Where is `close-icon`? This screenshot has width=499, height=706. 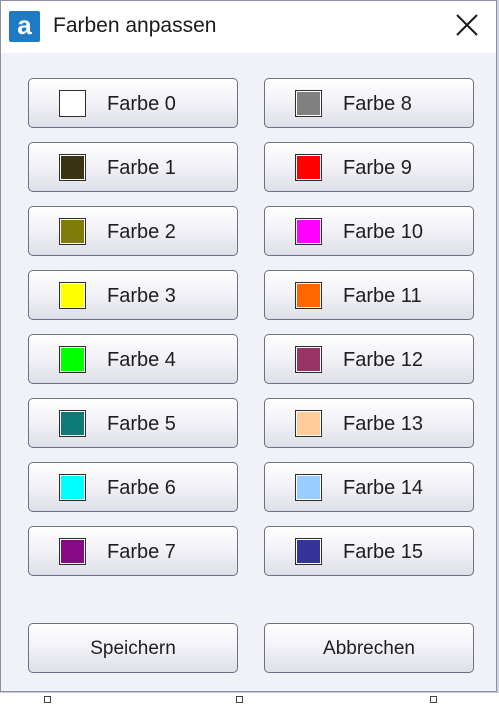 close-icon is located at coordinates (467, 25).